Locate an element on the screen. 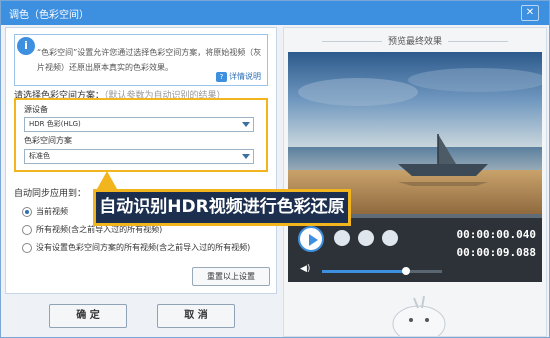 This screenshot has height=338, width=550. volume-fill is located at coordinates (364, 271).